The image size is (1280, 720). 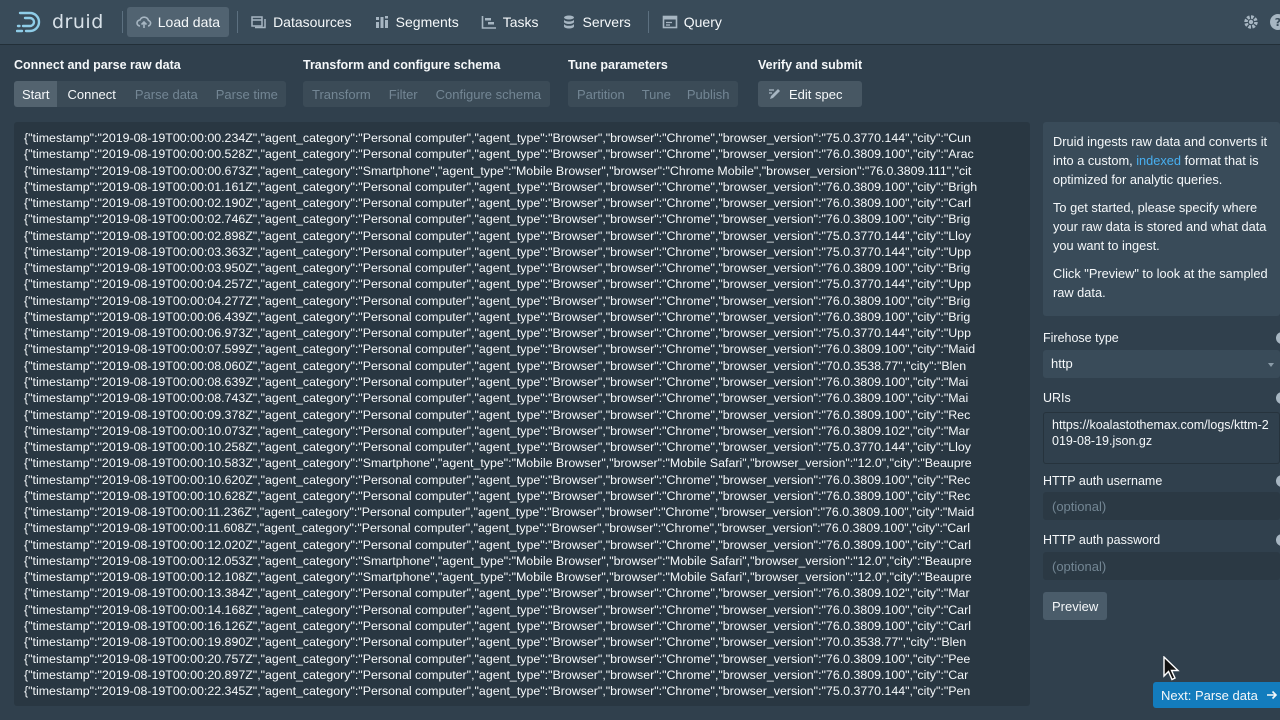 I want to click on step-configure-schema-button: Configure schema, so click(x=489, y=94).